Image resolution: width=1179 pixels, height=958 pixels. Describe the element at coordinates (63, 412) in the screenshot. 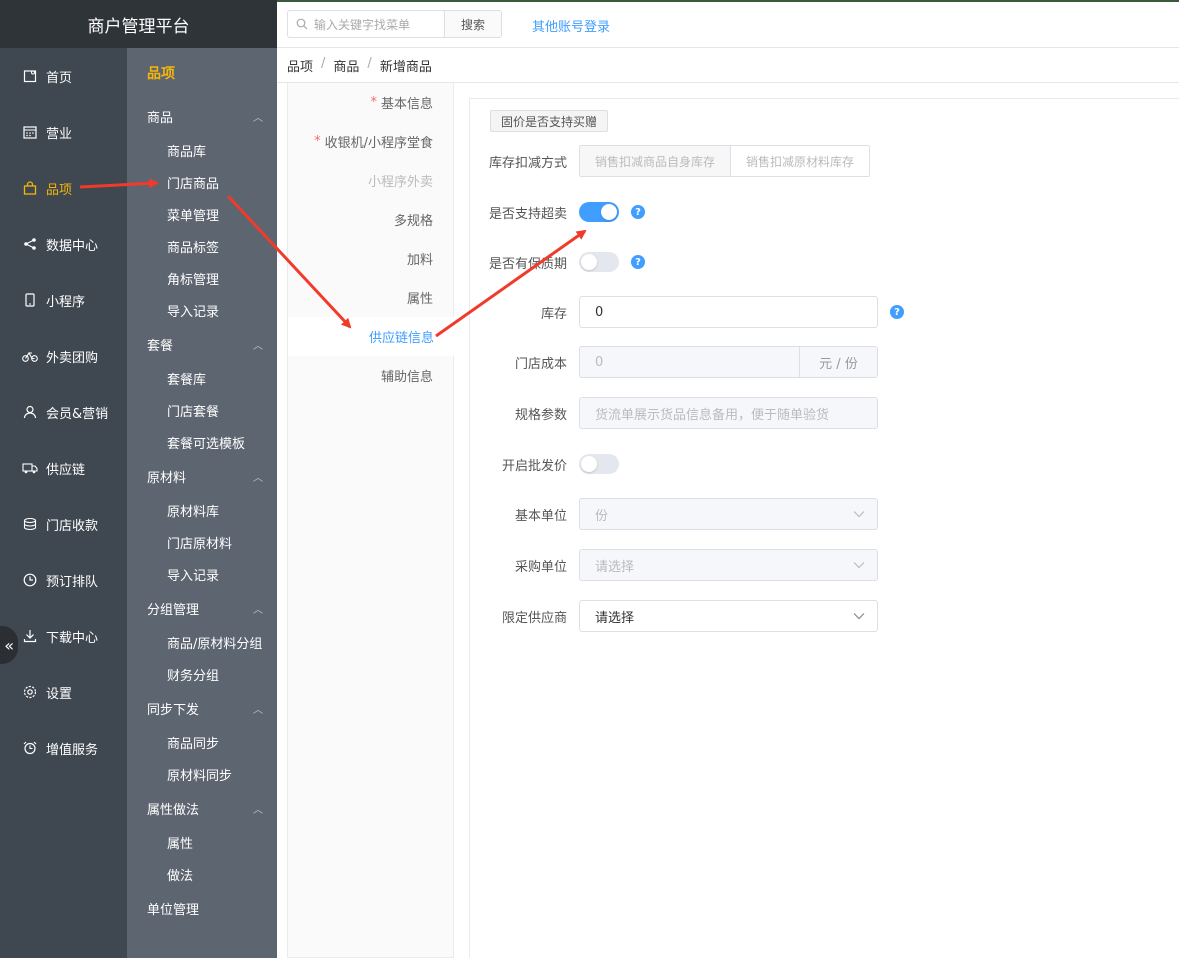

I see `nav-item-members: 会员&营销` at that location.